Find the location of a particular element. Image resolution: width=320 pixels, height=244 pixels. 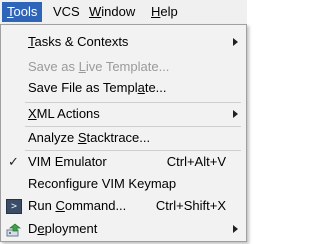

menu-item-label: Deployment is located at coordinates (63, 228).